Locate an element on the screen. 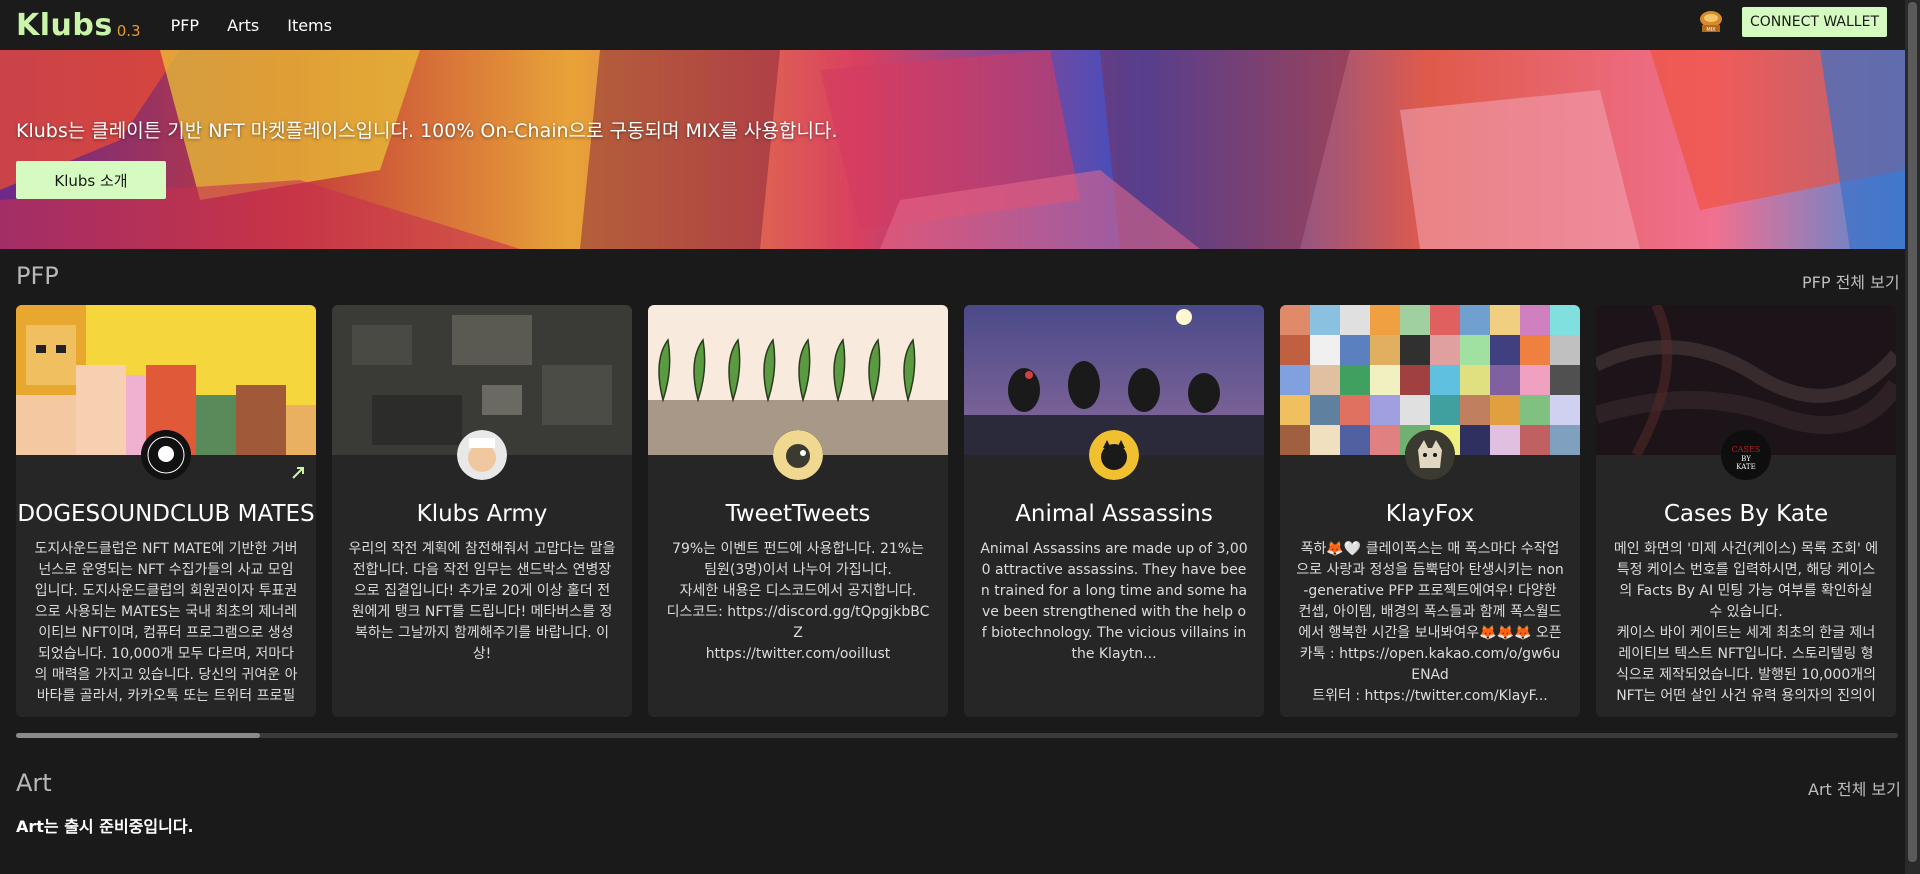  connect-wallet-button: CONNECT WALLET is located at coordinates (1814, 22).